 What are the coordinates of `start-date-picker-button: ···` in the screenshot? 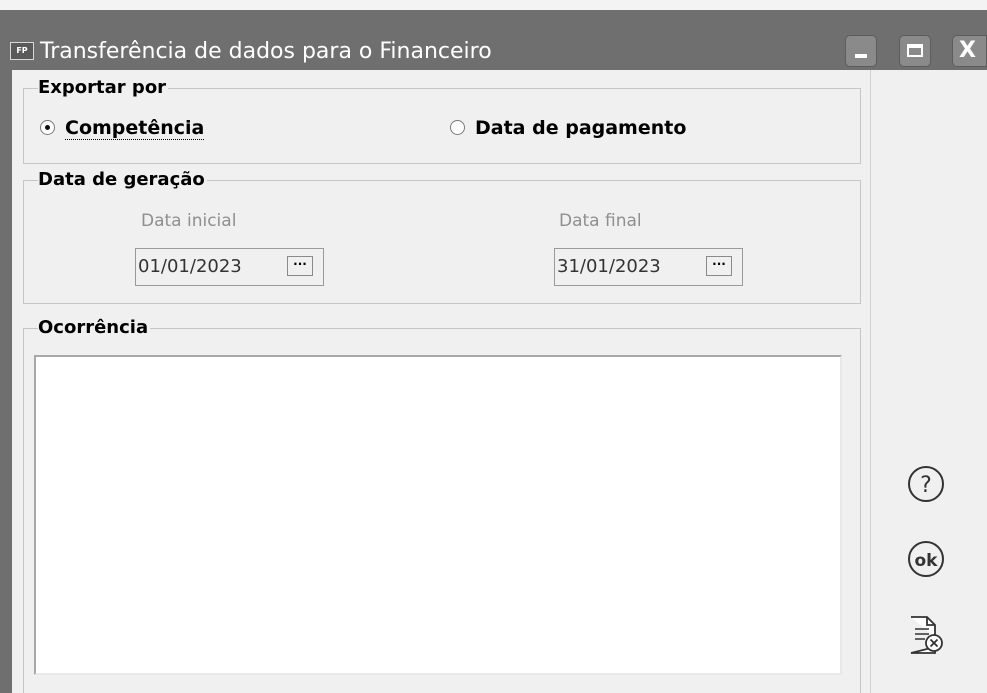 It's located at (300, 266).